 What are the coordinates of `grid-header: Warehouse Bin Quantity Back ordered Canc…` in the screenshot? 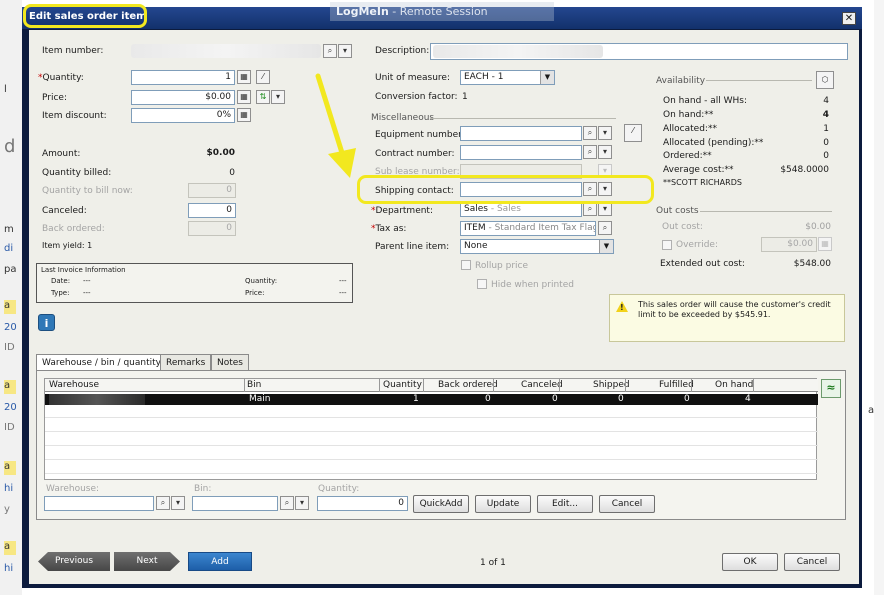 It's located at (431, 385).